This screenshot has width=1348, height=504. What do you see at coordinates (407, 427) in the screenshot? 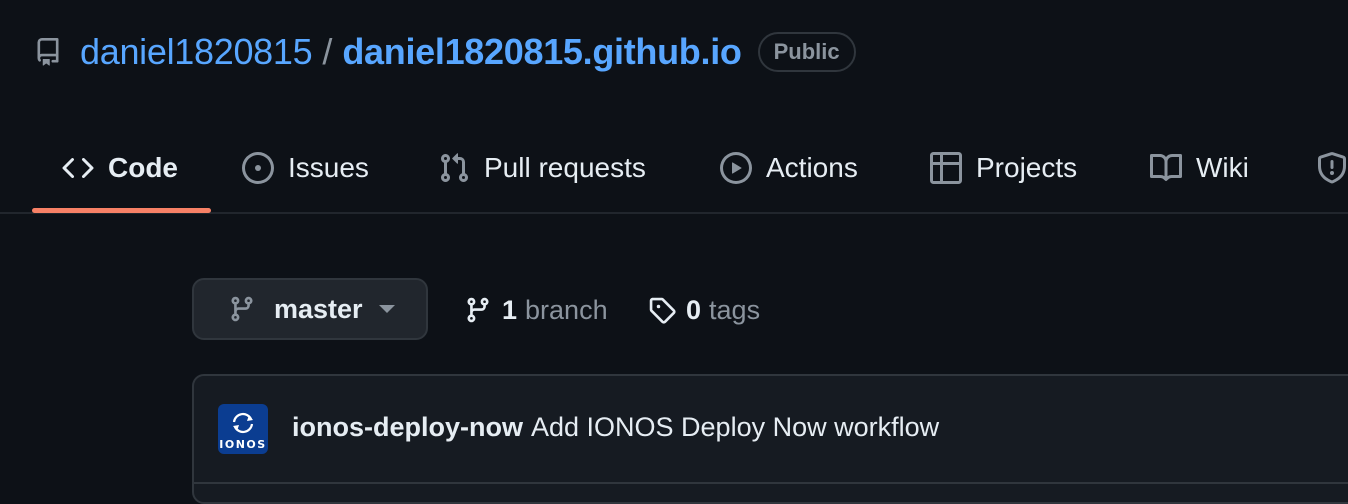
I see `commit-author-link: ionos-deploy-now` at bounding box center [407, 427].